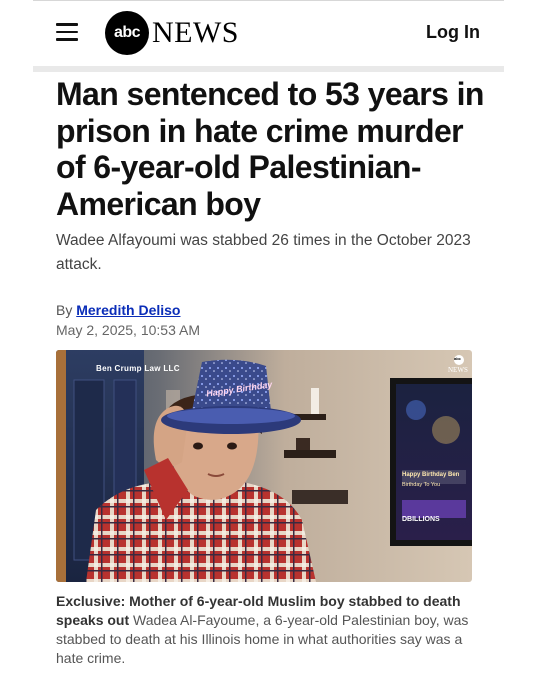 This screenshot has height=680, width=544. Describe the element at coordinates (421, 519) in the screenshot. I see `tv-brand: DBILLIONS` at that location.